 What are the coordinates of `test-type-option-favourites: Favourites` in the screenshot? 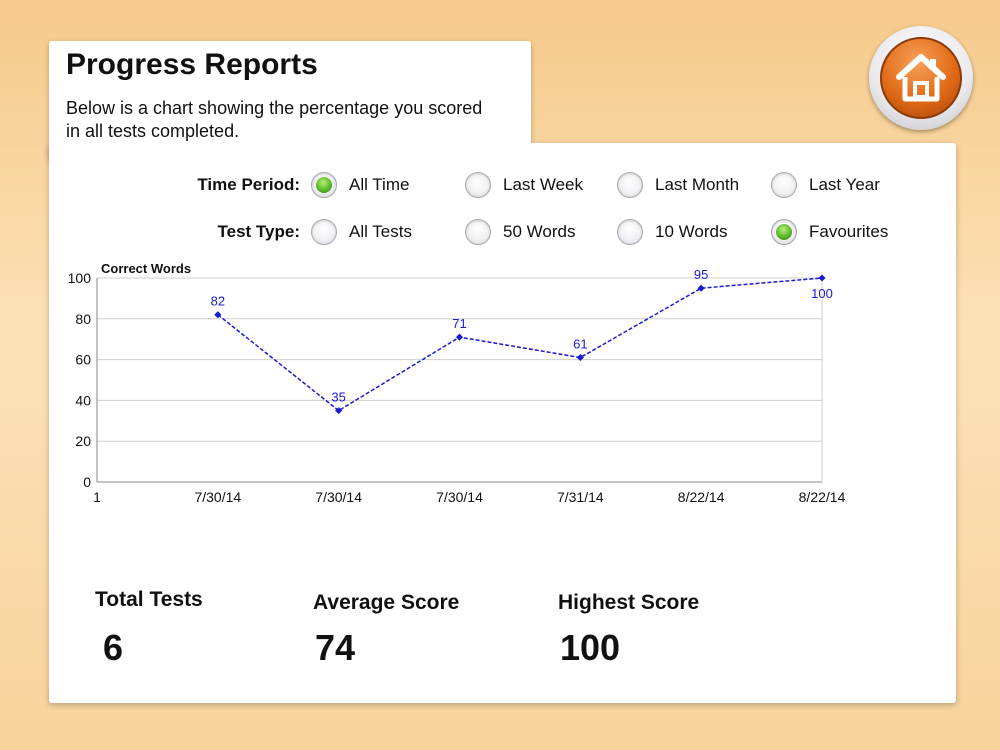 It's located at (829, 232).